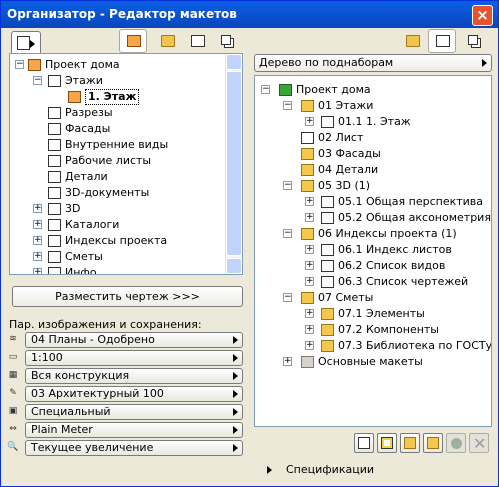  What do you see at coordinates (373, 362) in the screenshot?
I see `layout-tree-item: + Основные макеты` at bounding box center [373, 362].